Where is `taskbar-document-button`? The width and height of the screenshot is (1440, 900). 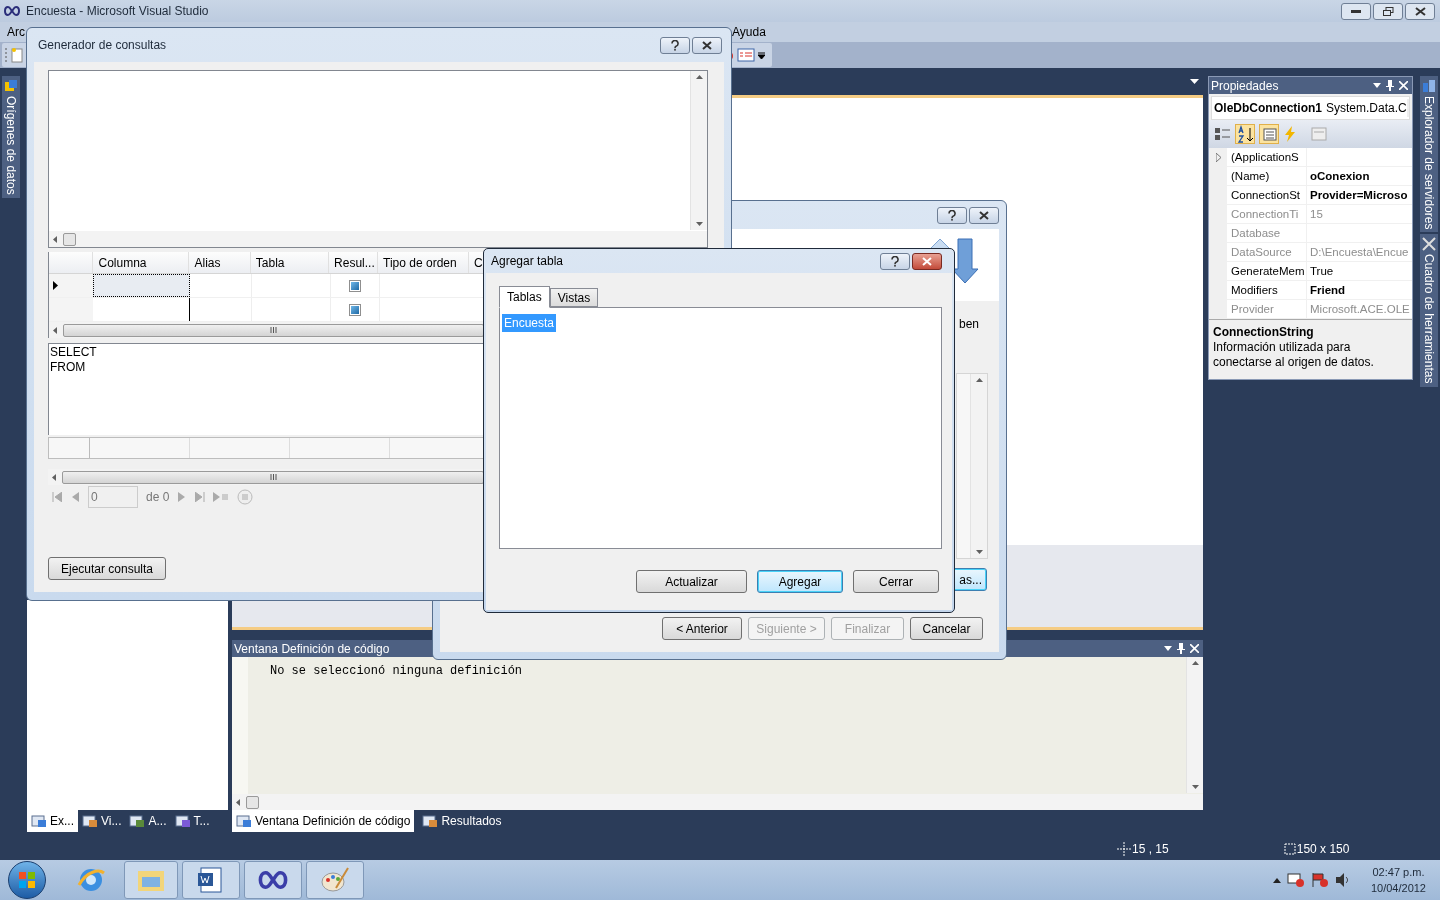
taskbar-document-button is located at coordinates (211, 880).